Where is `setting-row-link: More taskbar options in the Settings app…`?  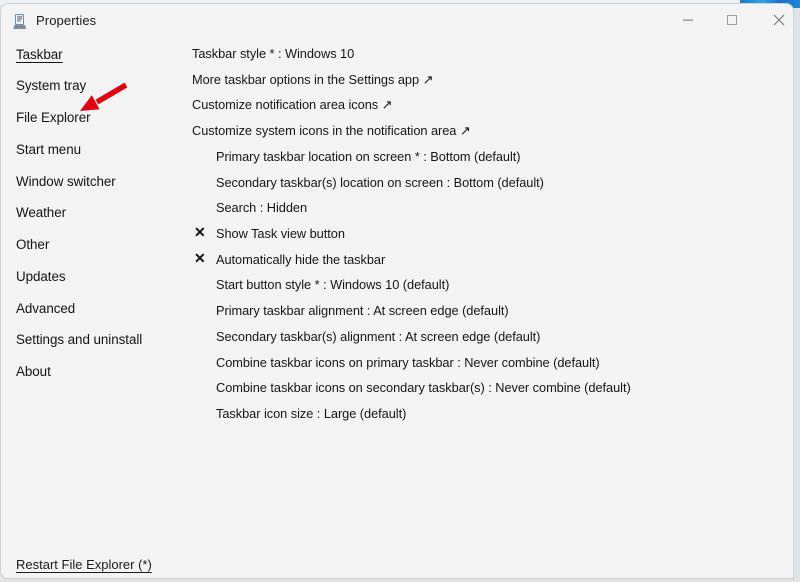
setting-row-link: More taskbar options in the Settings app… is located at coordinates (312, 79).